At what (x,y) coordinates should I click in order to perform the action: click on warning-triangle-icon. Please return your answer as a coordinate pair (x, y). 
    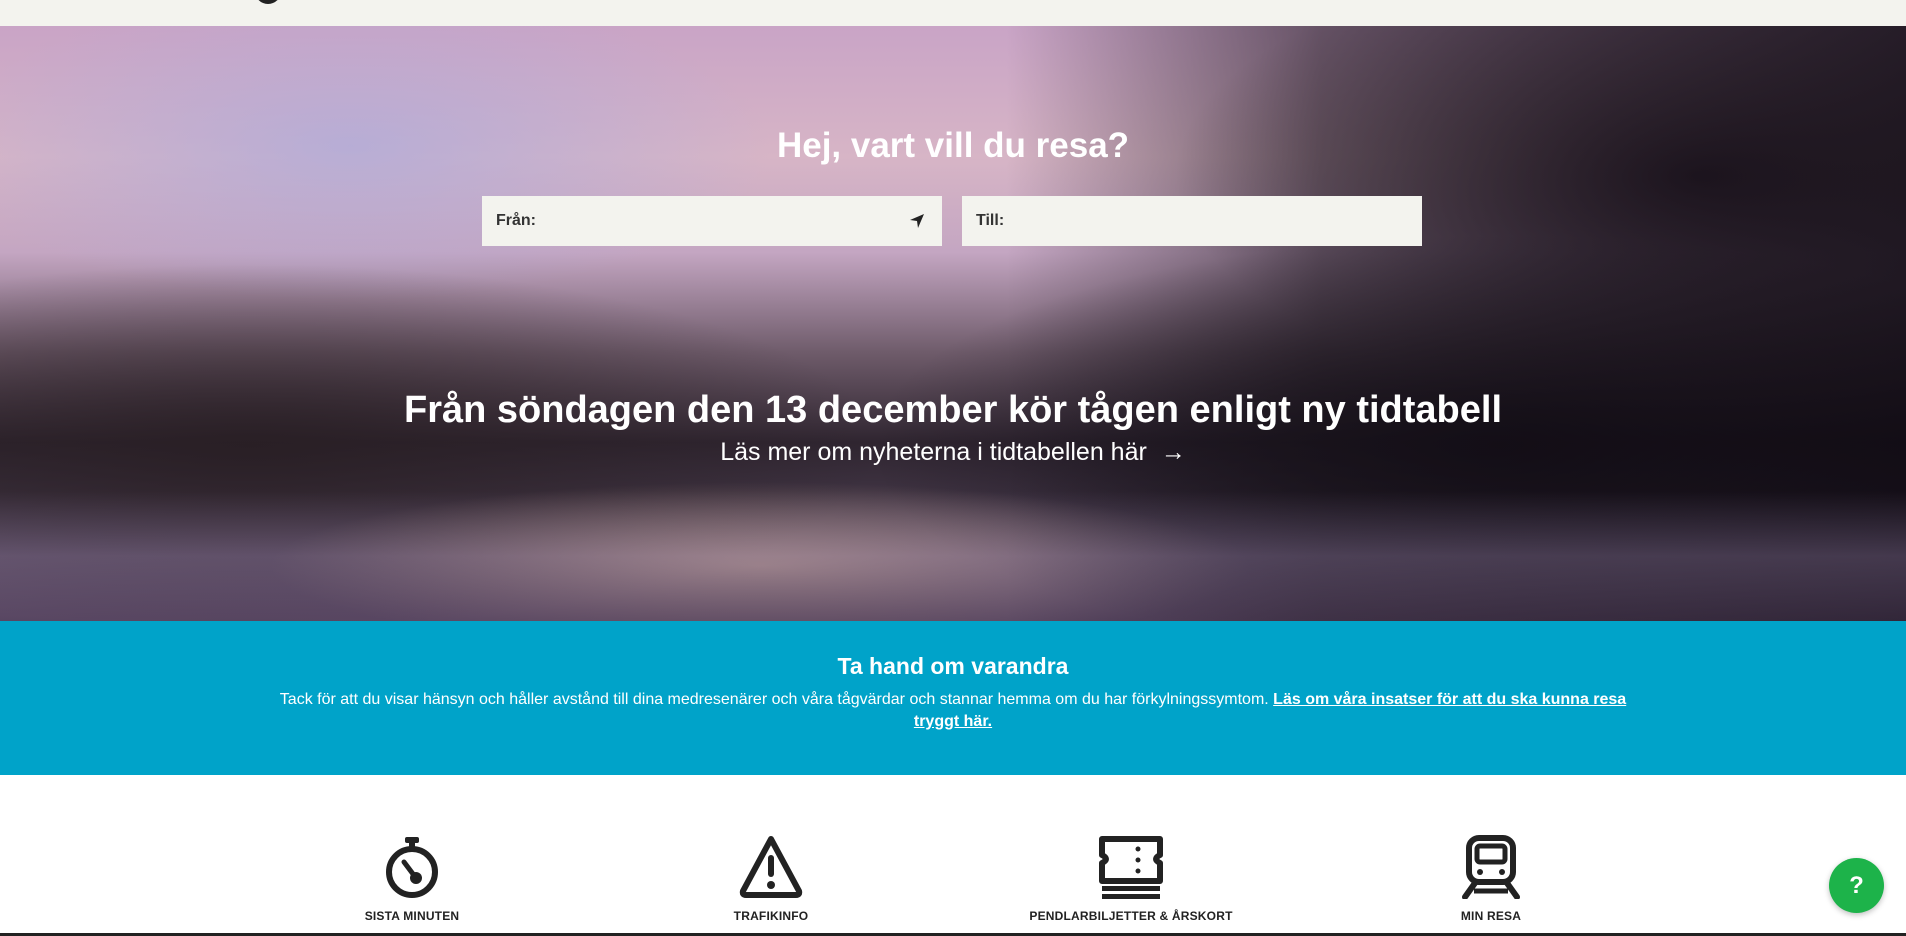
    Looking at the image, I should click on (771, 867).